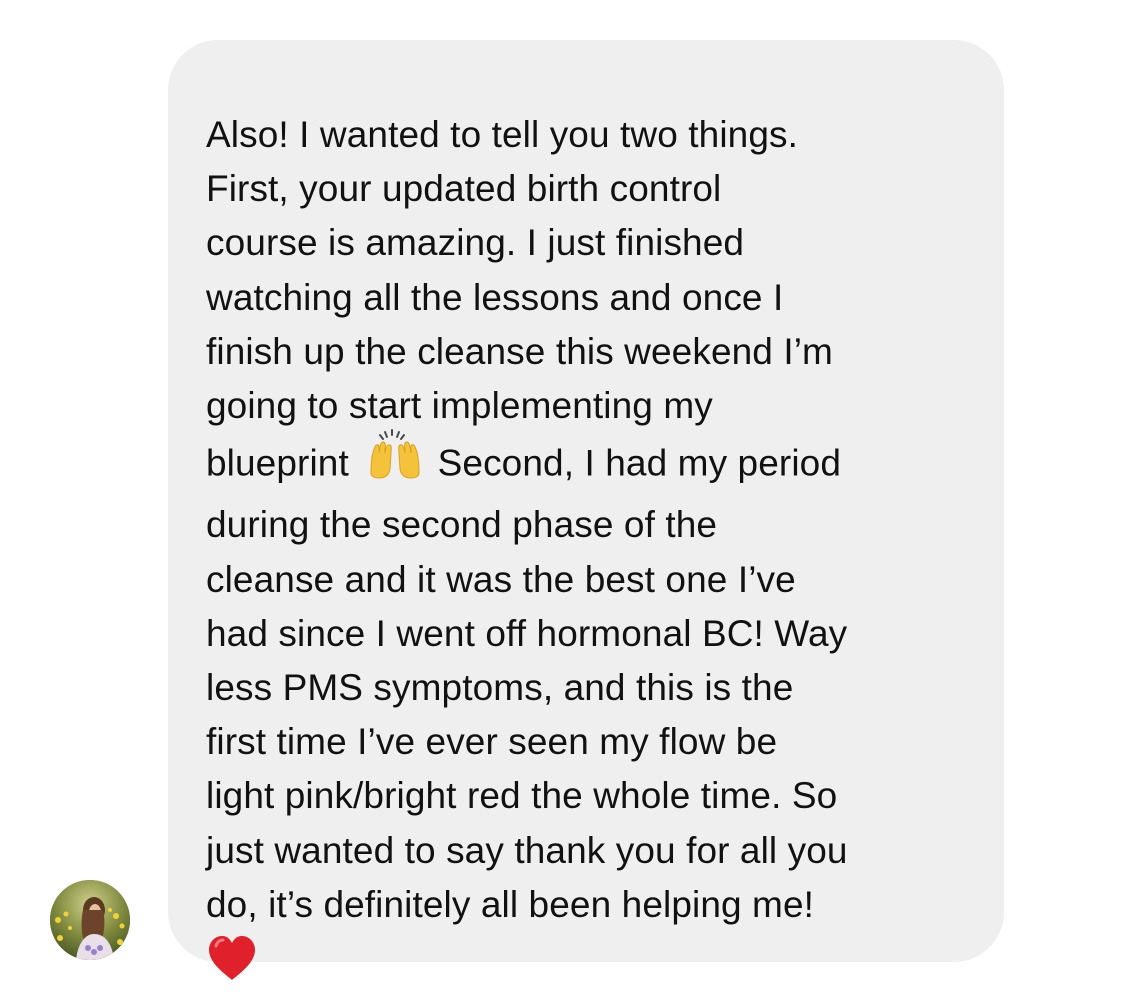  Describe the element at coordinates (462, 525) in the screenshot. I see `message-line: during the second phase of the` at that location.